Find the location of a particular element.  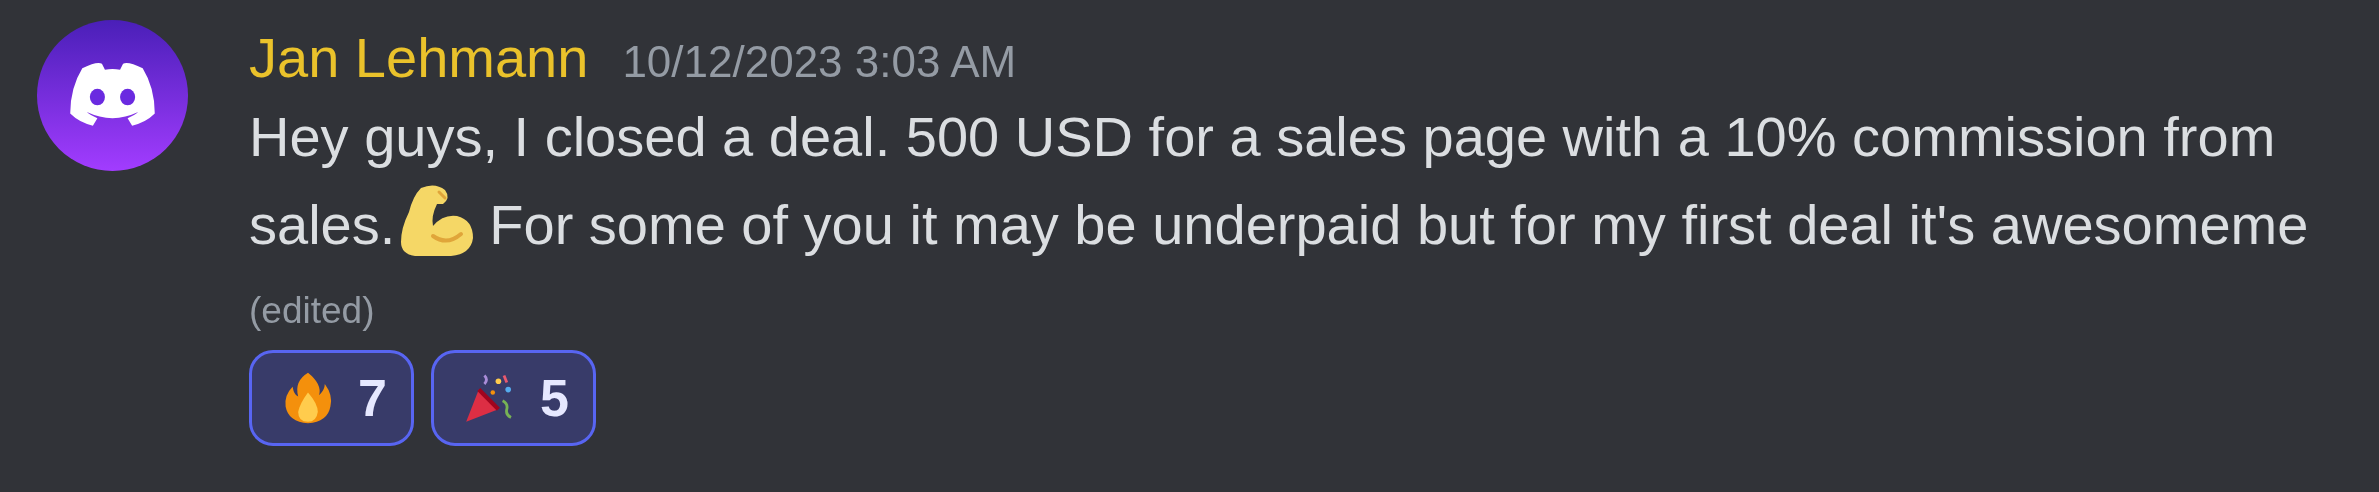

message-text: Hey guys, I closed a deal. 500 USD for a sales page with a 10% commission from is located at coordinates (1262, 136).